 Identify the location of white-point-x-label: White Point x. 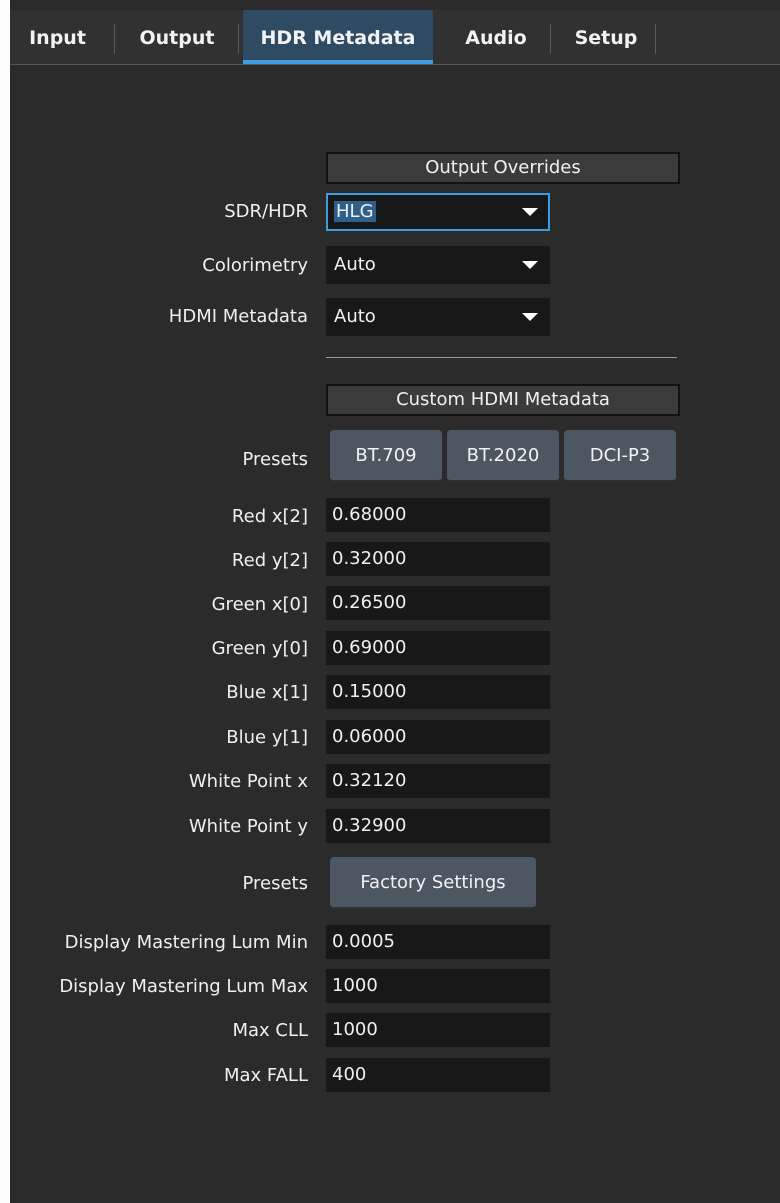
(248, 781).